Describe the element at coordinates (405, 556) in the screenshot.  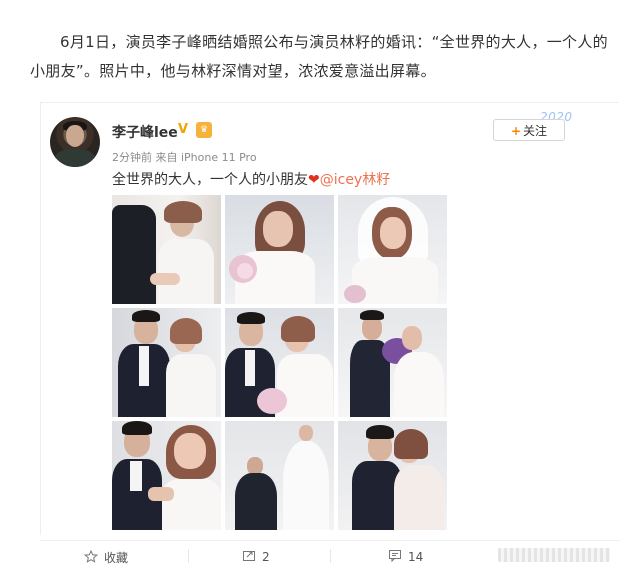
I see `comment-button: 14` at that location.